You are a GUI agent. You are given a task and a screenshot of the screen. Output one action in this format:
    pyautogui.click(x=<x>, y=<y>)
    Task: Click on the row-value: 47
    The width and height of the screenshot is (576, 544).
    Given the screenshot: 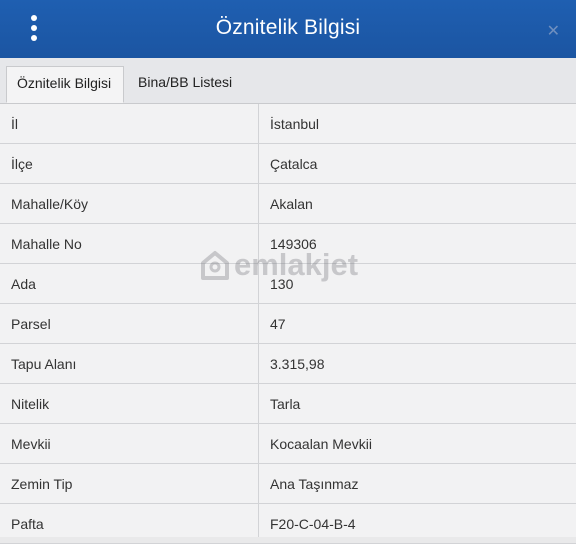 What is the action you would take?
    pyautogui.click(x=278, y=324)
    